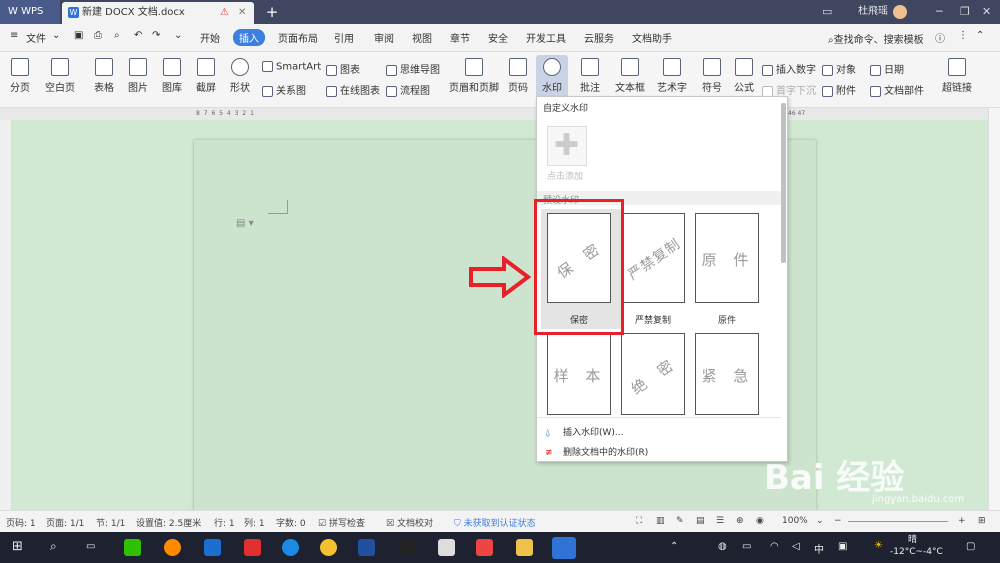  Describe the element at coordinates (965, 12) in the screenshot. I see `restore-icon: ❐` at that location.